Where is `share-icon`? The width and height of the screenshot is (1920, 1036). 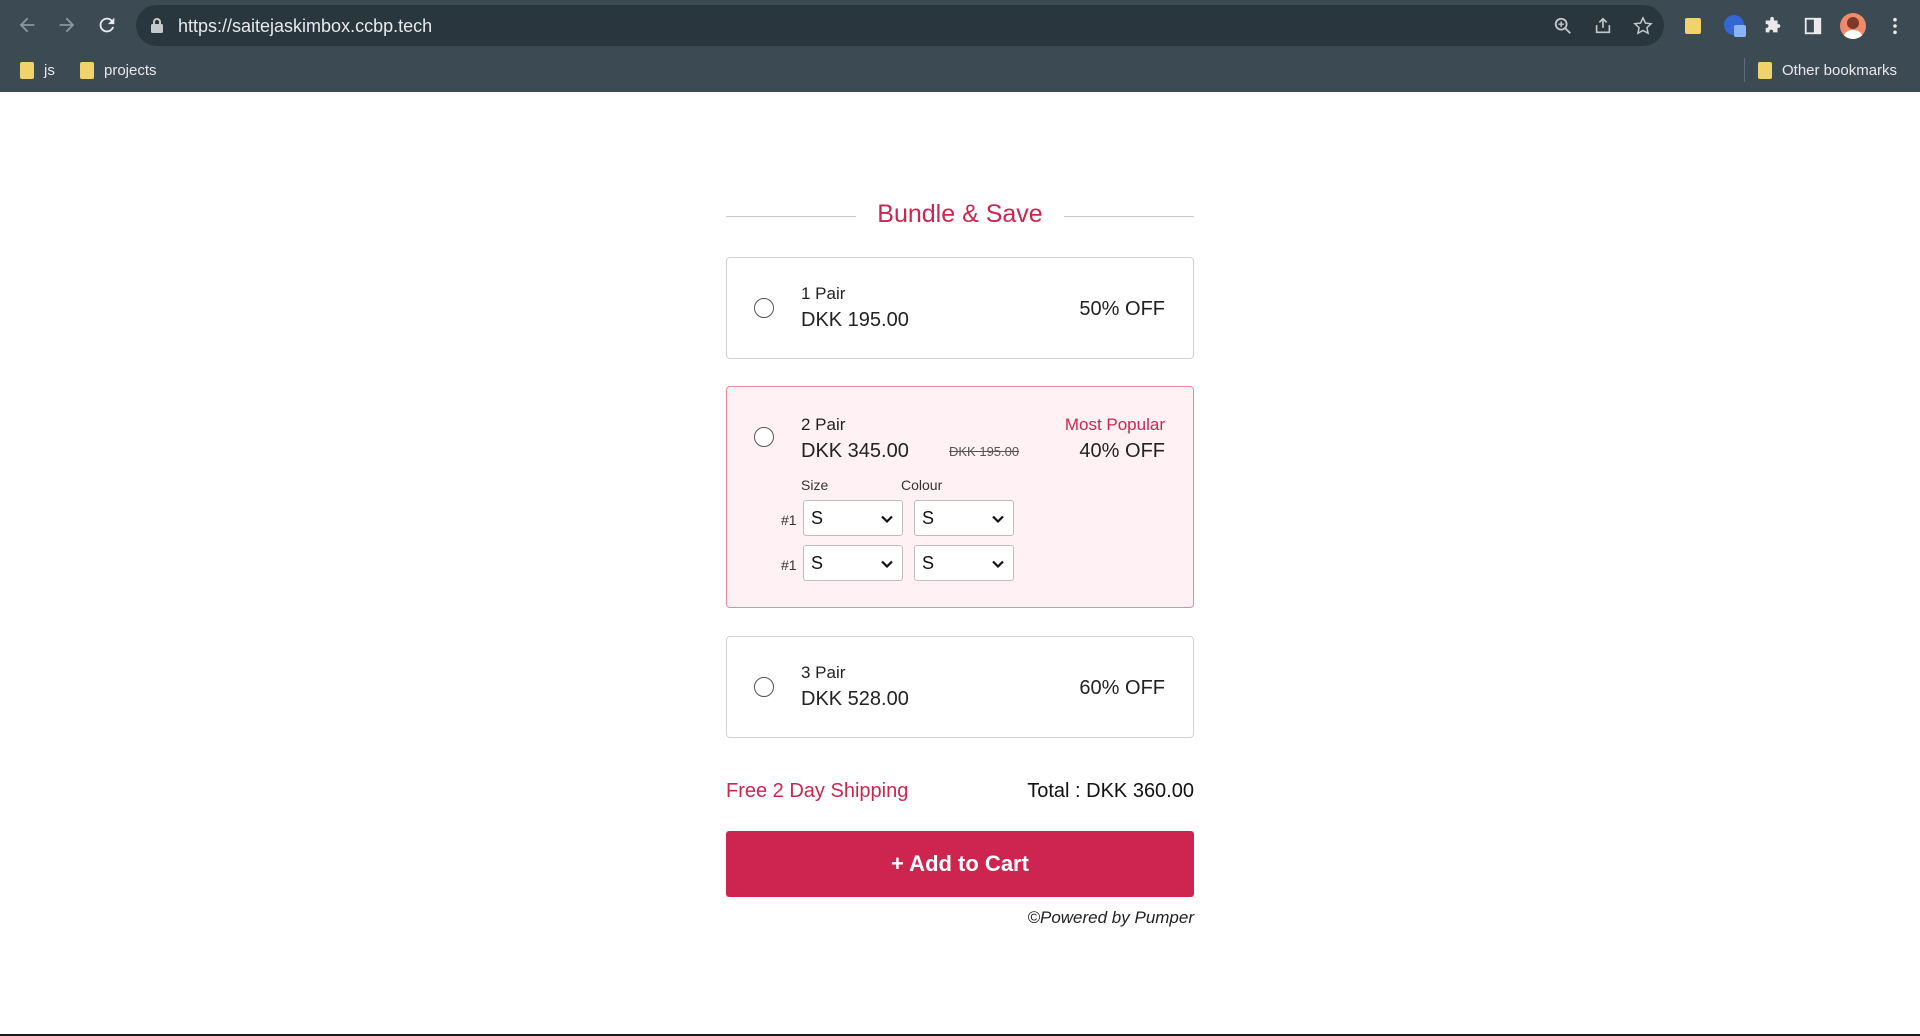
share-icon is located at coordinates (1603, 26).